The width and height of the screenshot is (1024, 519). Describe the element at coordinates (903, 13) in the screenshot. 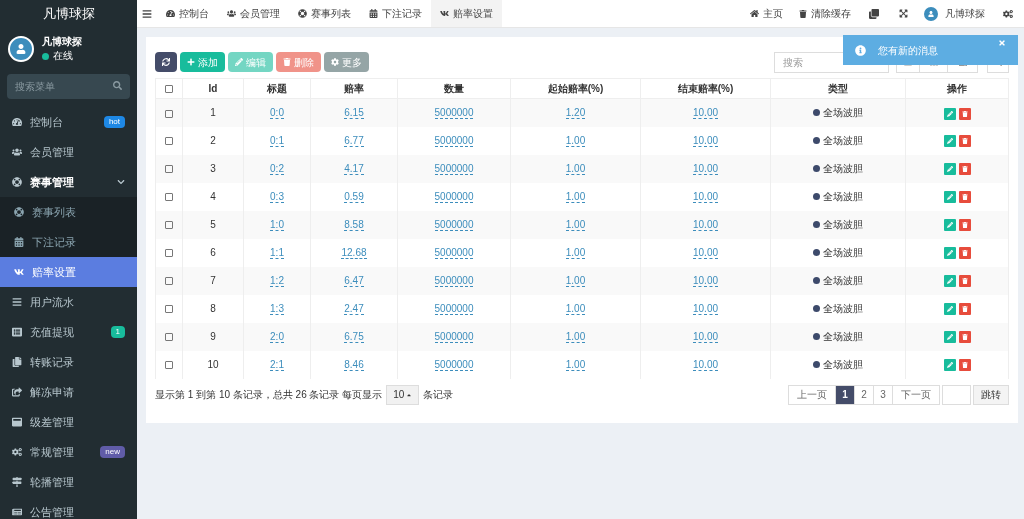

I see `fullscreen-icon` at that location.